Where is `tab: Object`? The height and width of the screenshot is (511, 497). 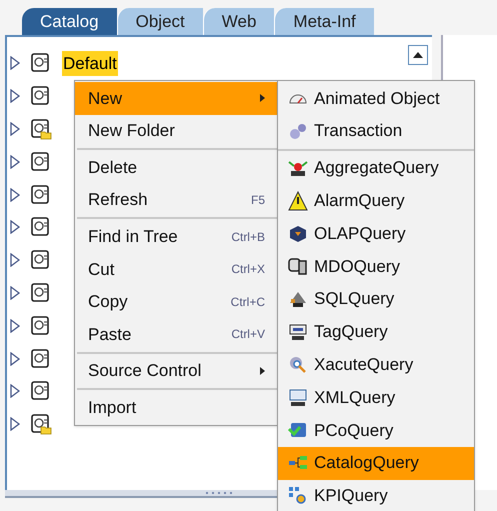 tab: Object is located at coordinates (159, 21).